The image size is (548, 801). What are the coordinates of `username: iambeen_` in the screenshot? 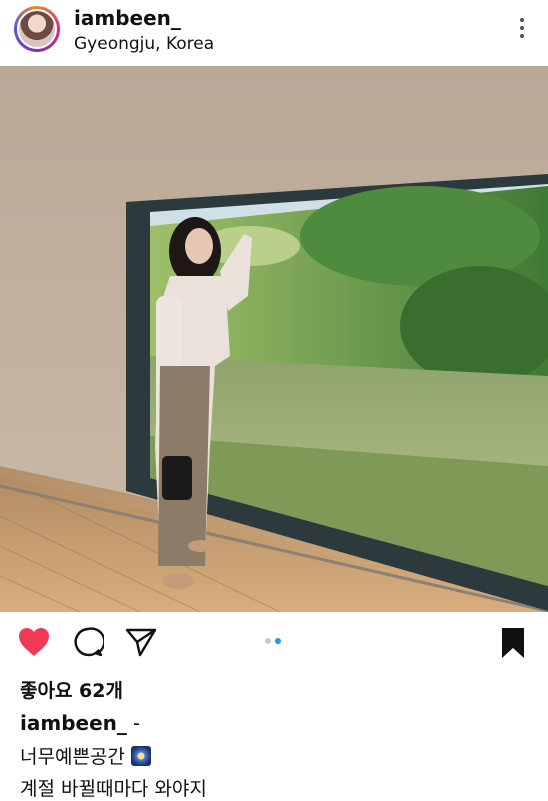 It's located at (127, 18).